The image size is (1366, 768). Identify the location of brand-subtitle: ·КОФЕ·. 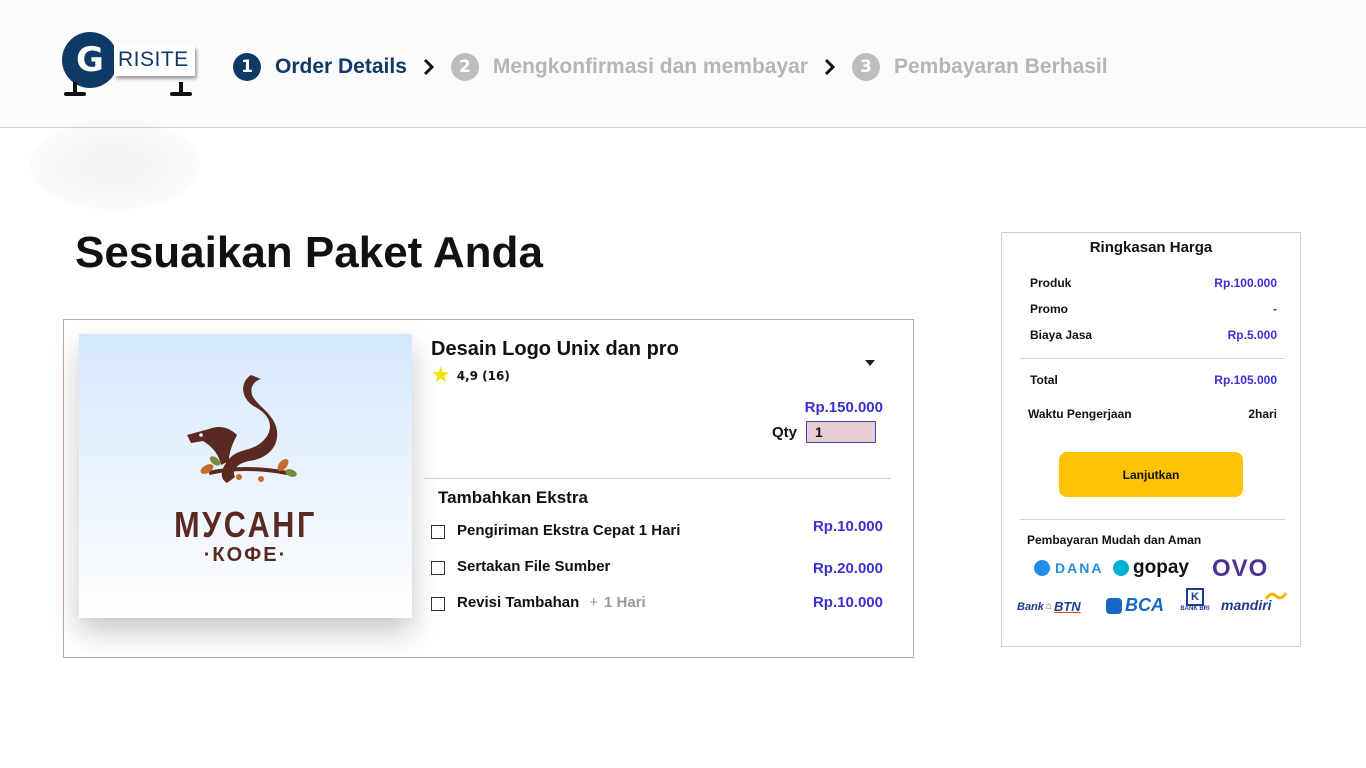
(245, 555).